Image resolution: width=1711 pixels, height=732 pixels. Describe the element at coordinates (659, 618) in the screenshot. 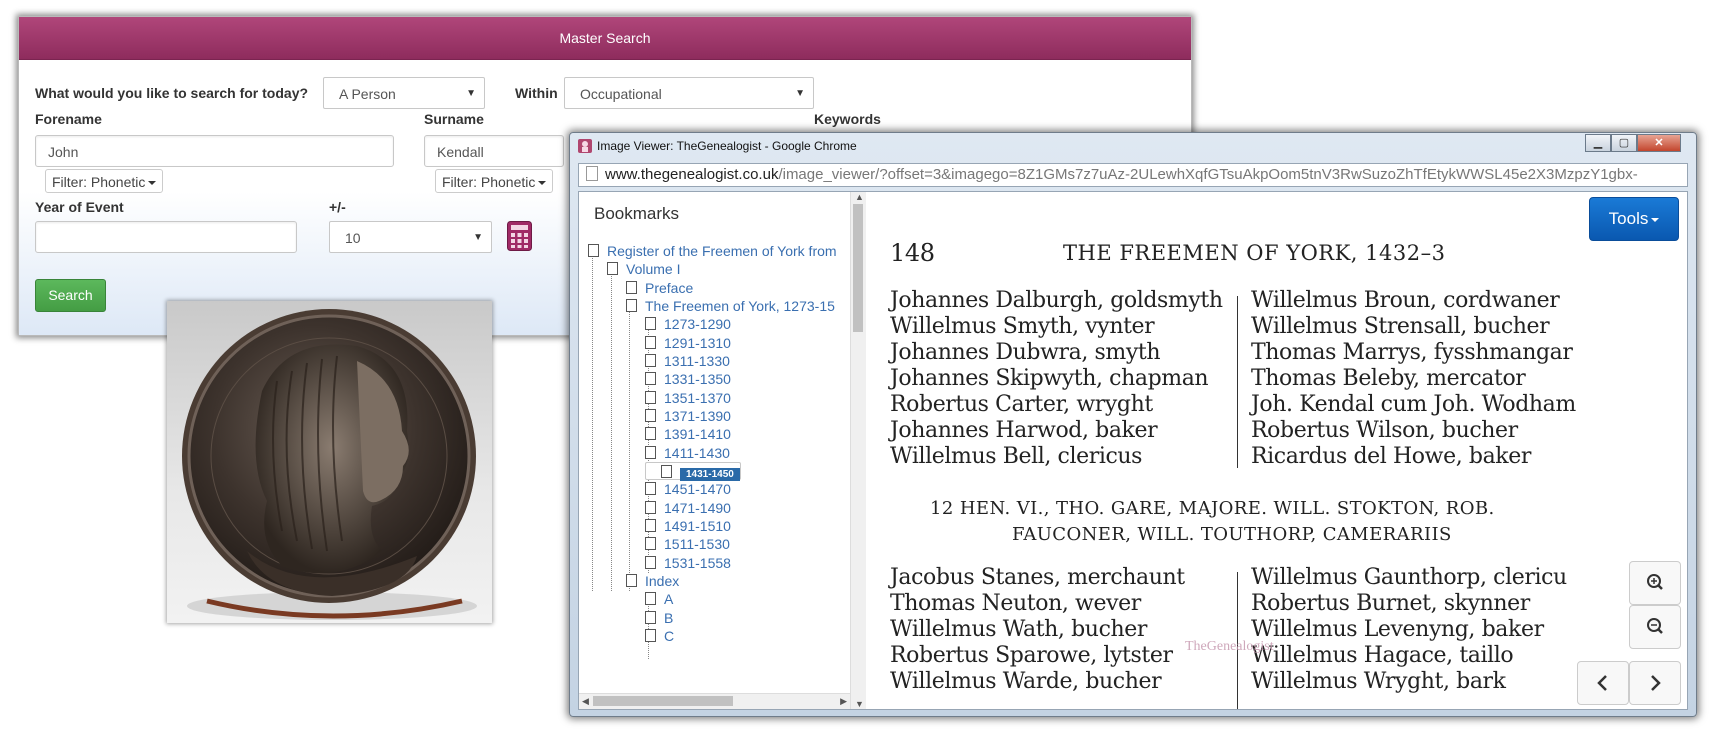

I see `bookmark-index-letter: B` at that location.